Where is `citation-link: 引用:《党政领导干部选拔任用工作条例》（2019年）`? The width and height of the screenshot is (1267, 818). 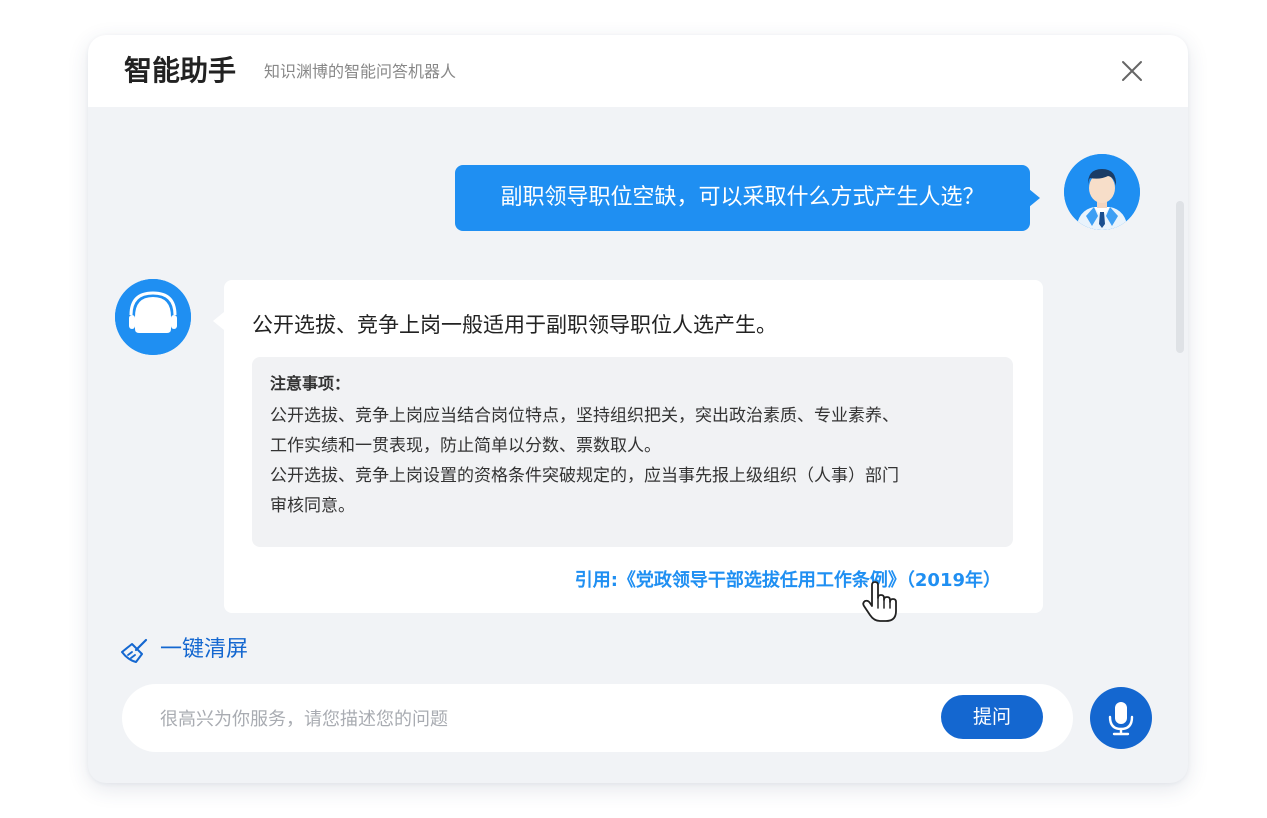 citation-link: 引用:《党政领导干部选拔任用工作条例》（2019年） is located at coordinates (788, 581).